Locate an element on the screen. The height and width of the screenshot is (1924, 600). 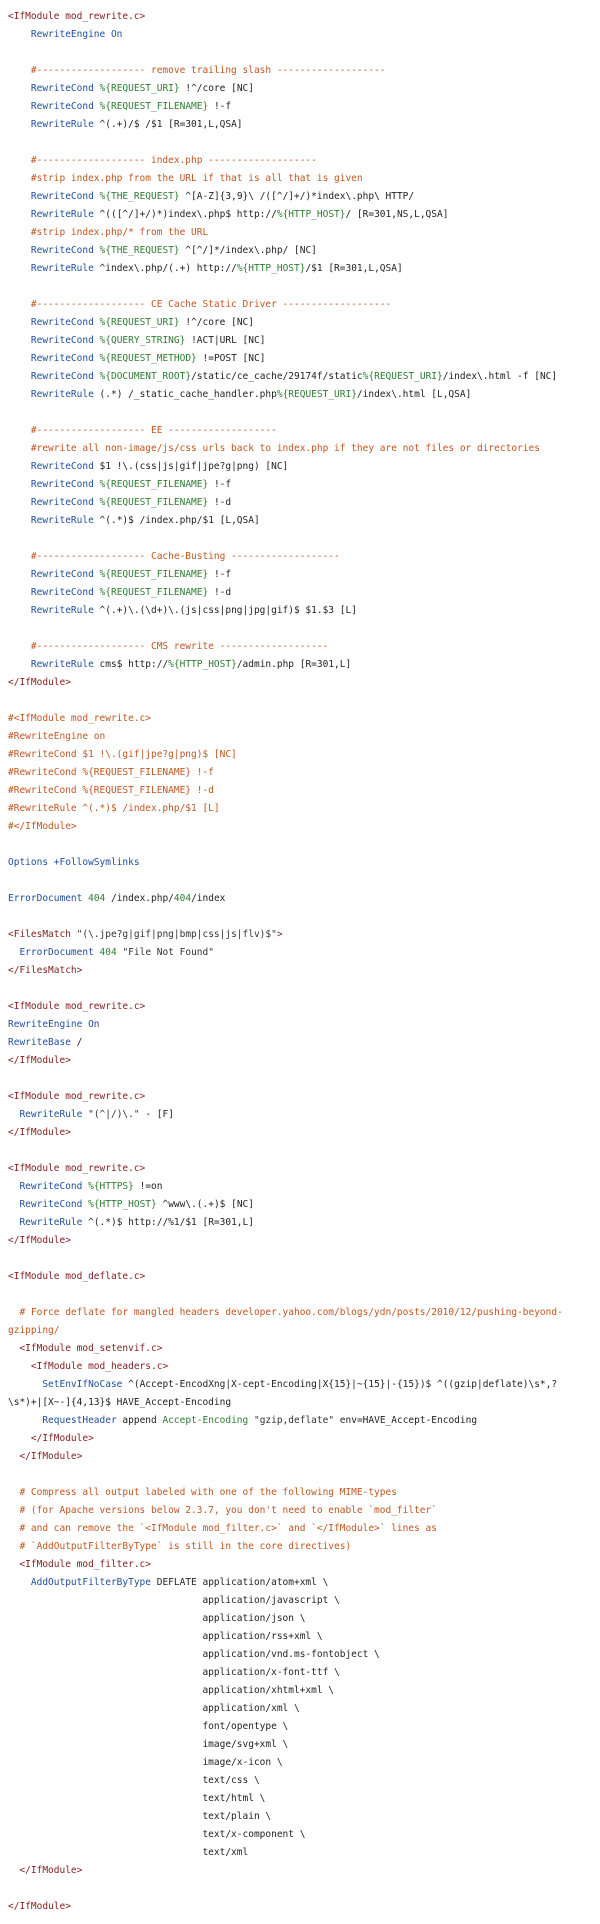
code-line: RewriteBase / is located at coordinates (304, 1043).